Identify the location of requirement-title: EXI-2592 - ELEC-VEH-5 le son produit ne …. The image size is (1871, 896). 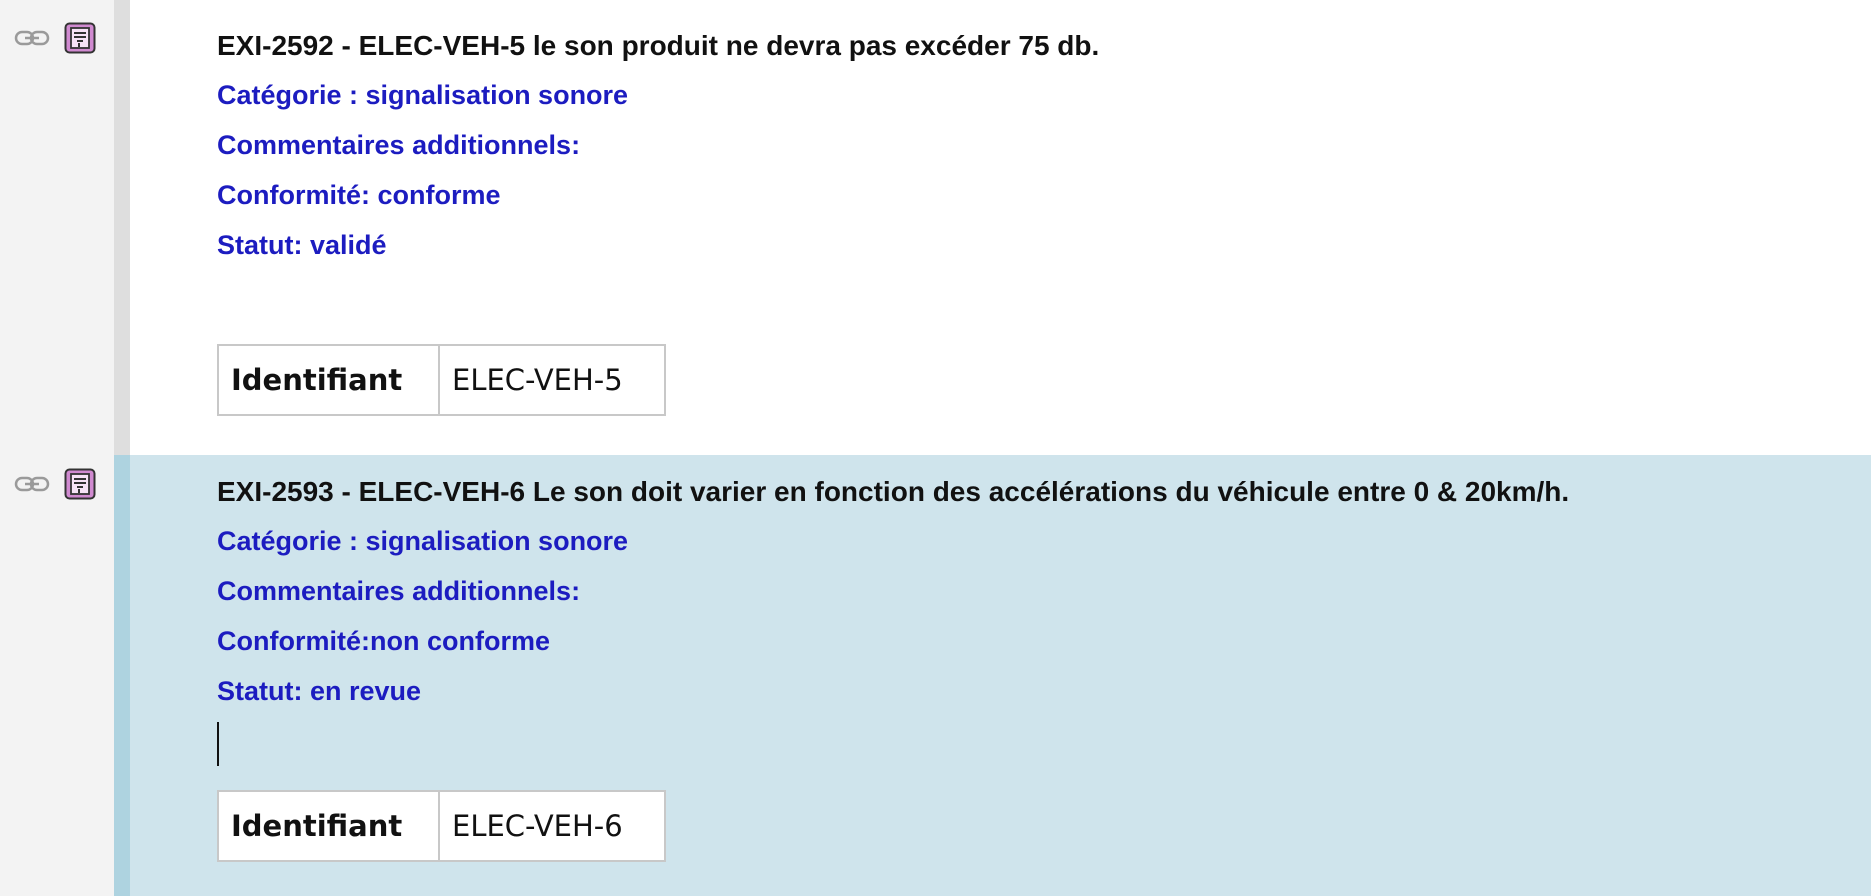
(658, 46).